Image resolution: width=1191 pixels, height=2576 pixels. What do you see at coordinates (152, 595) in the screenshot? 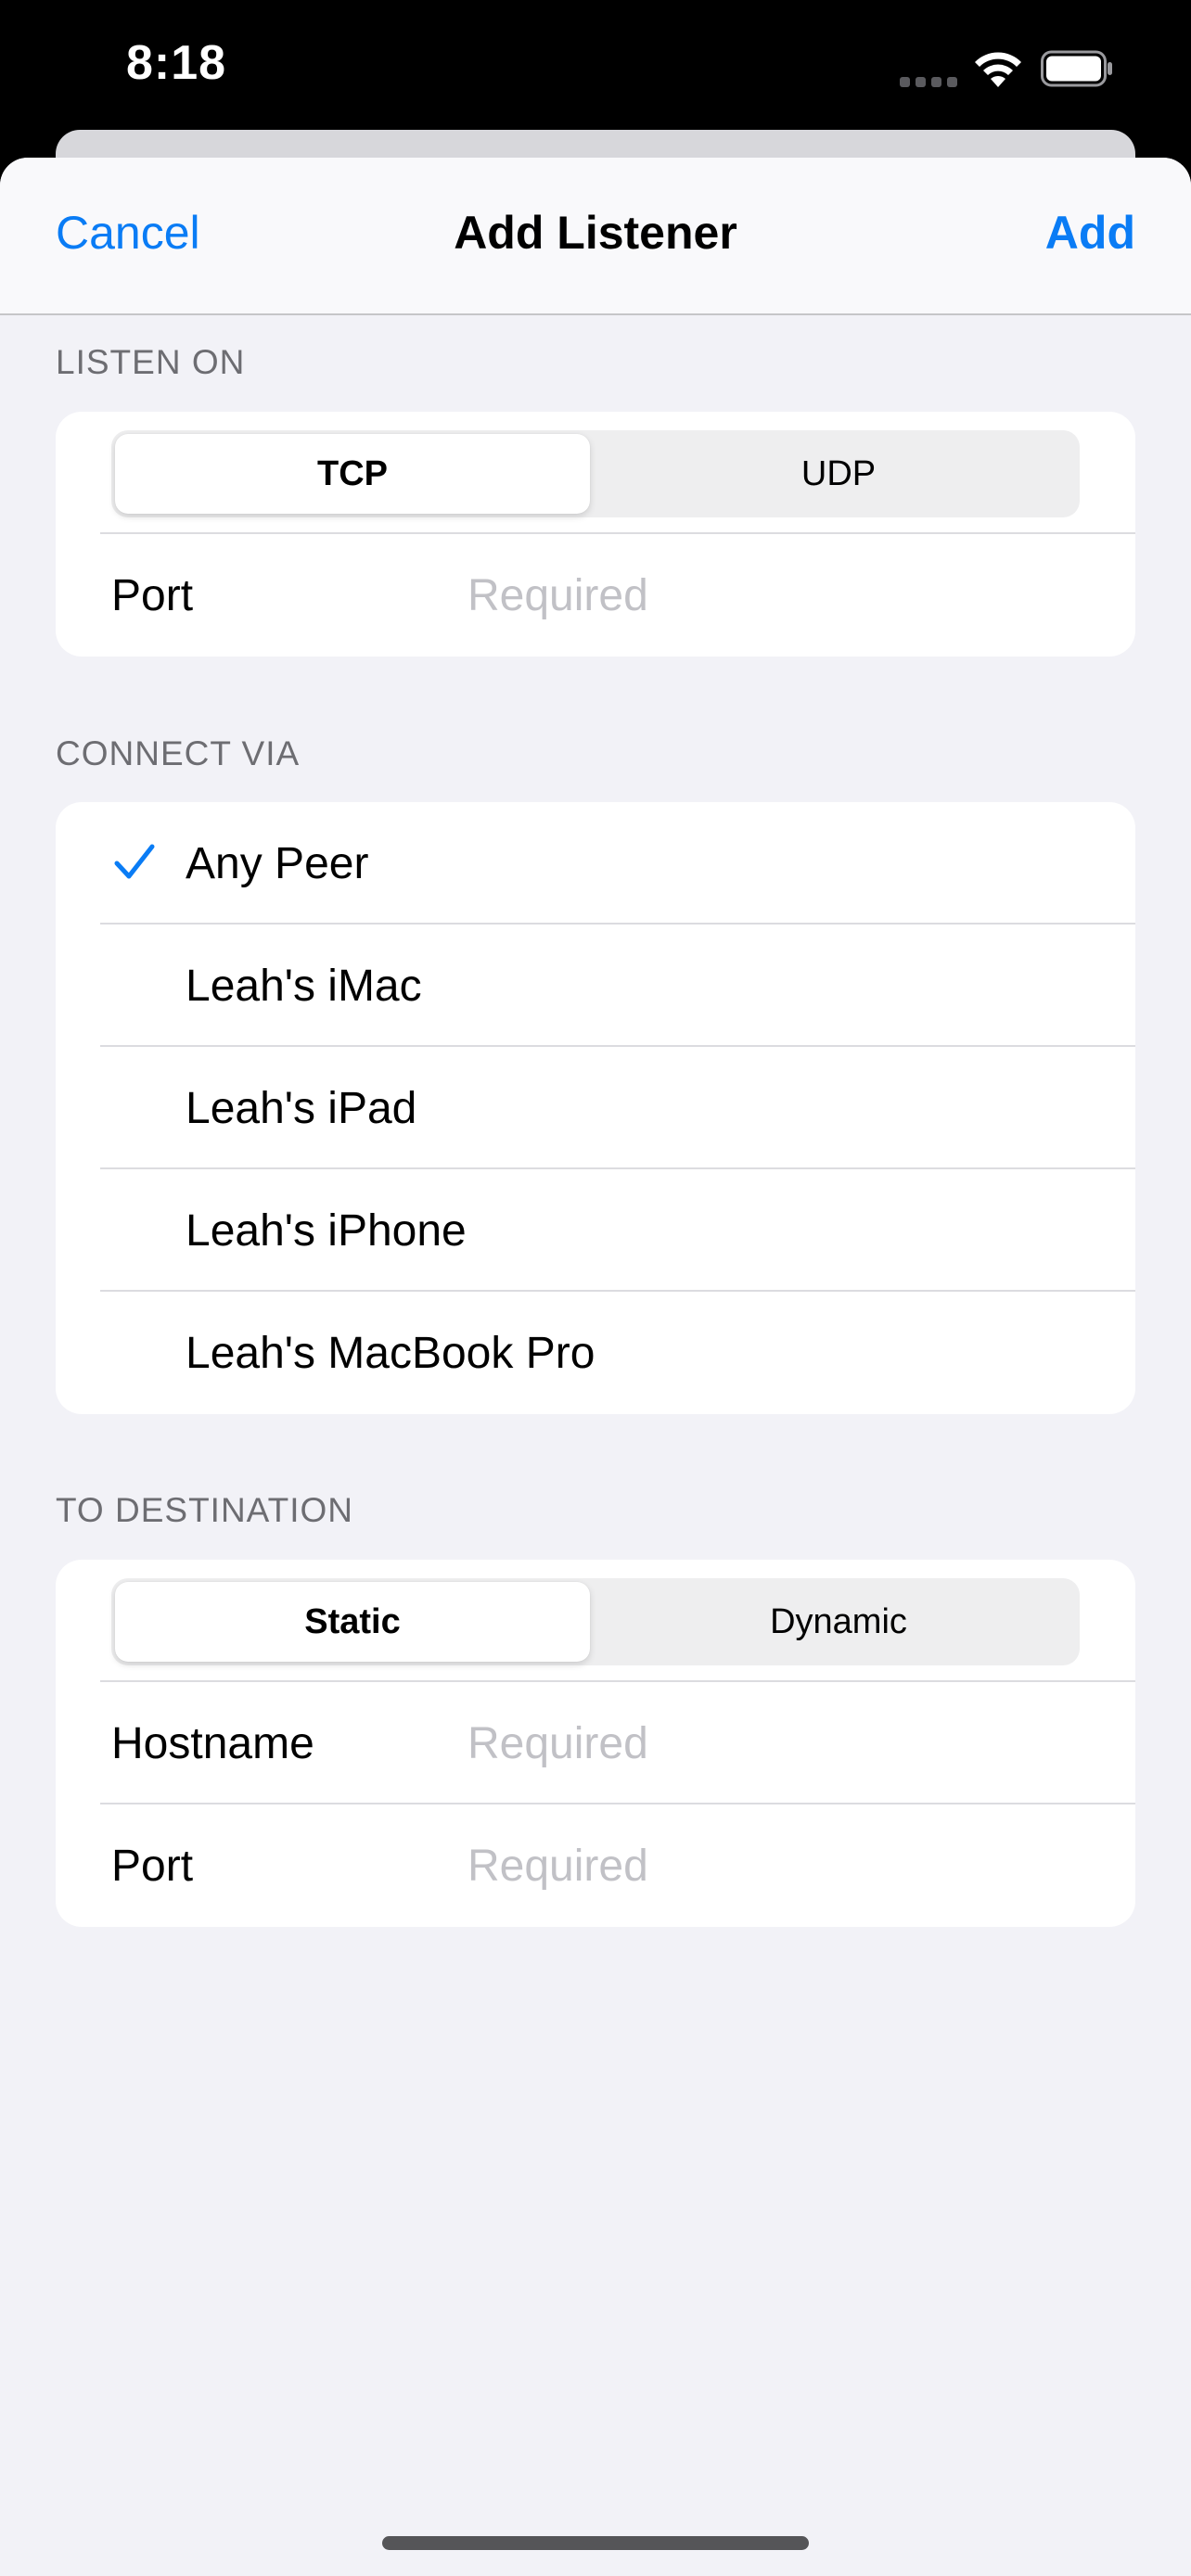
I see `listen-port-label: Port` at bounding box center [152, 595].